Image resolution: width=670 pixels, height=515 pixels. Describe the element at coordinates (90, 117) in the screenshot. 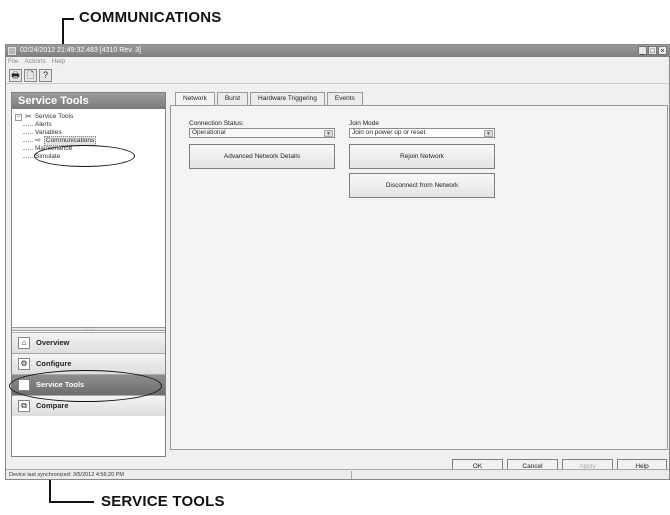

I see `tree-root: − ✂ Service Tools` at that location.